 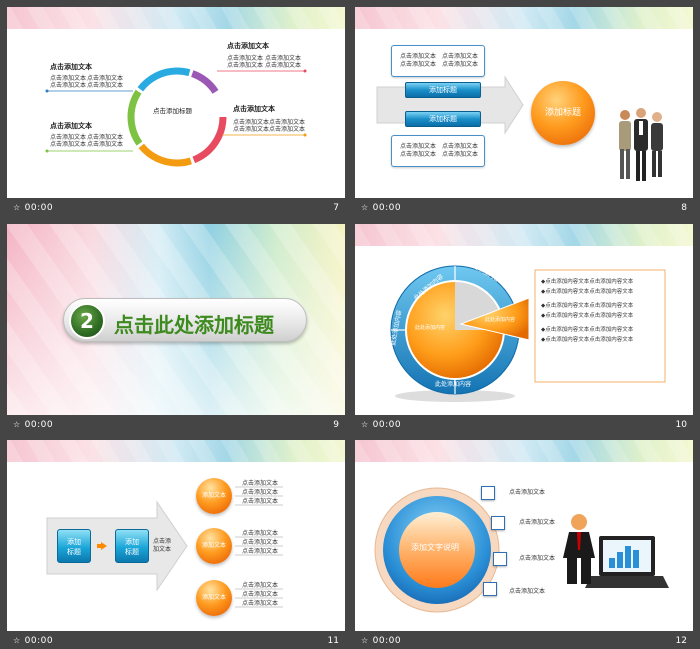 I want to click on section-number: 2, so click(x=87, y=321).